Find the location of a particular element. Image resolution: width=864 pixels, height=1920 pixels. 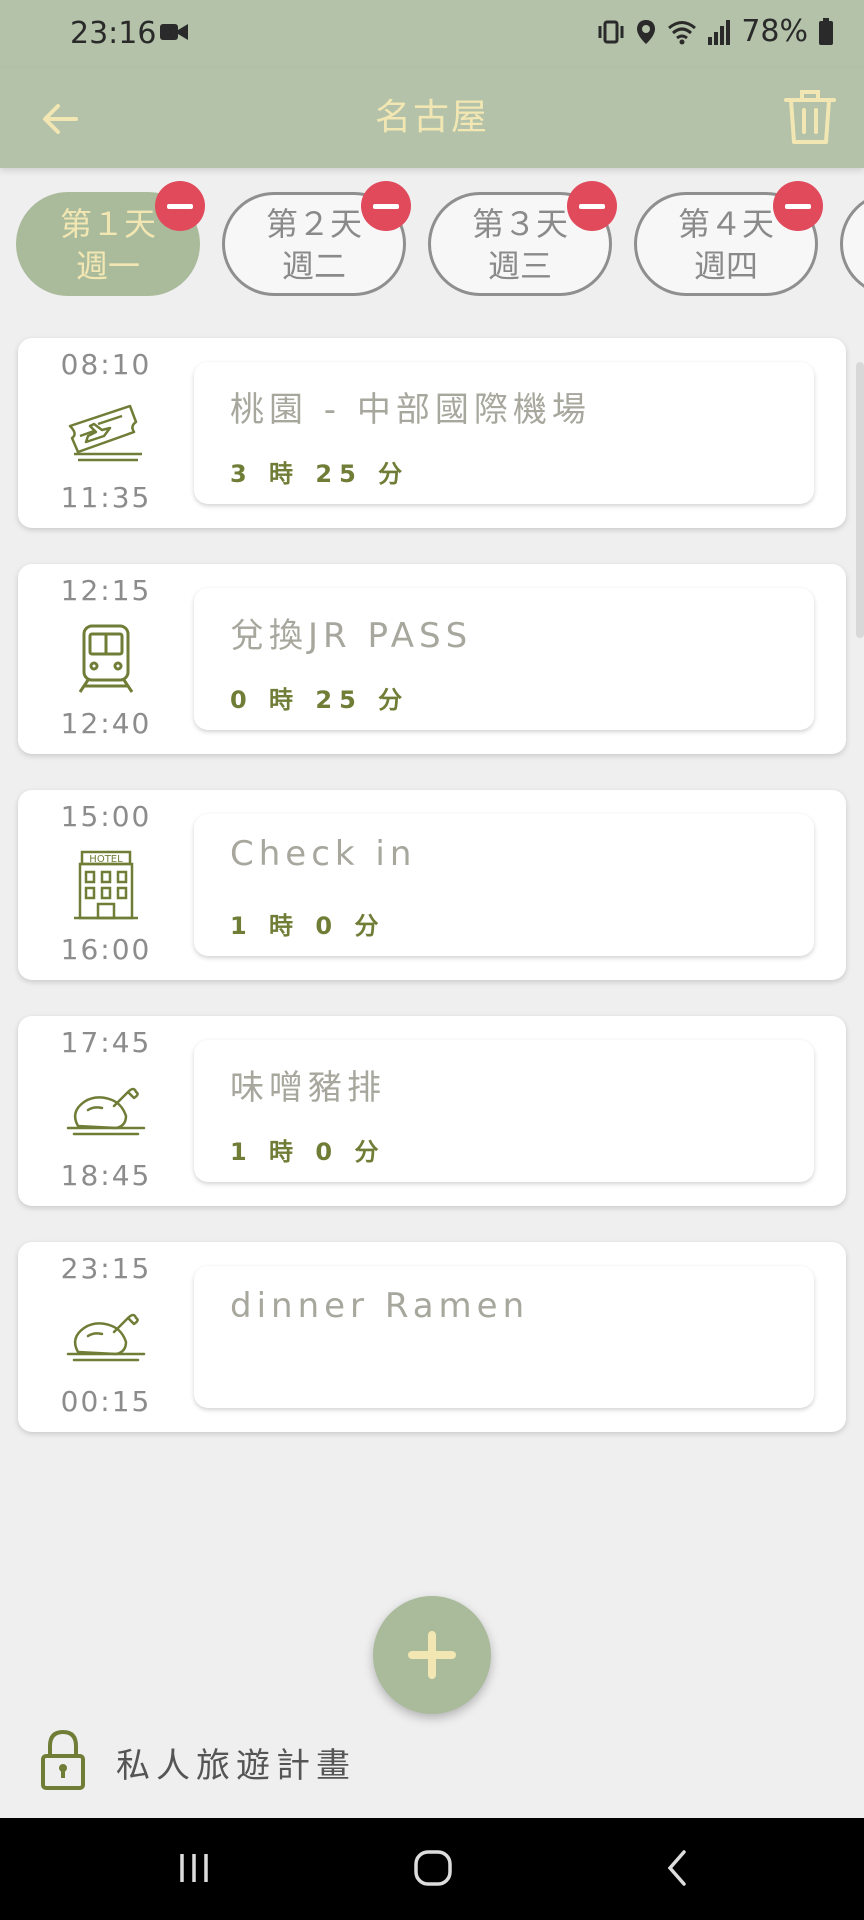

day-tab-4: 第４天 週四 is located at coordinates (728, 238).